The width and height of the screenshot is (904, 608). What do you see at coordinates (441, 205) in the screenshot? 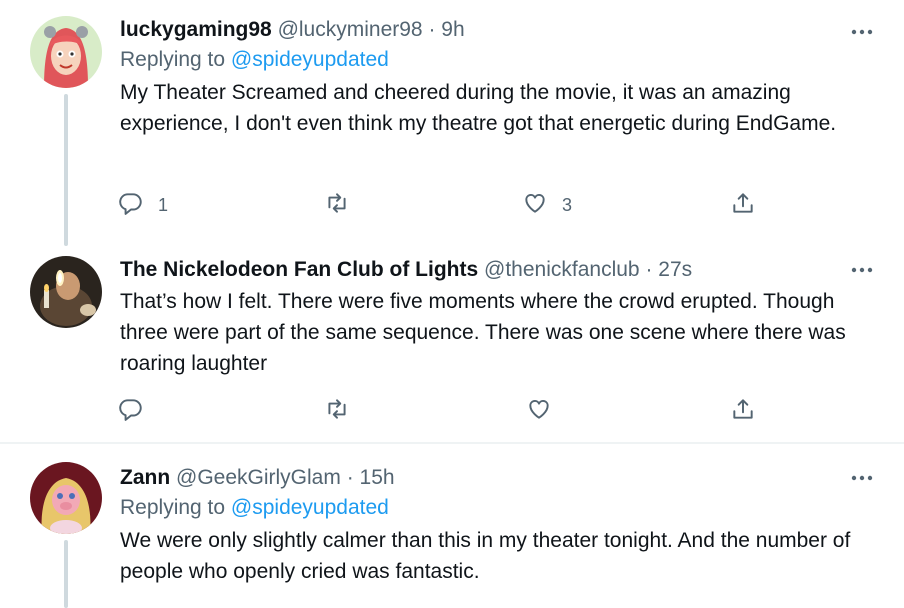
I see `tweet-actions: 1 3` at bounding box center [441, 205].